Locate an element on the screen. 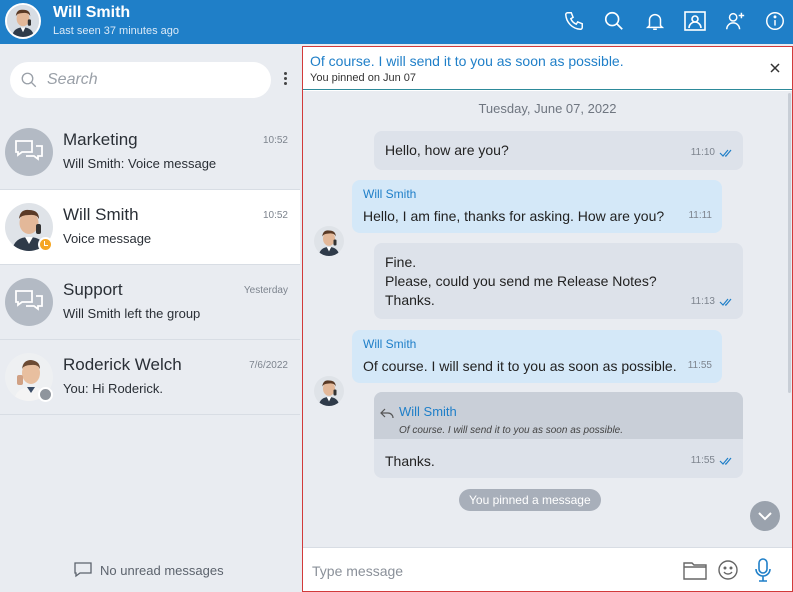 The image size is (793, 592). contact-name: Will Smith is located at coordinates (92, 12).